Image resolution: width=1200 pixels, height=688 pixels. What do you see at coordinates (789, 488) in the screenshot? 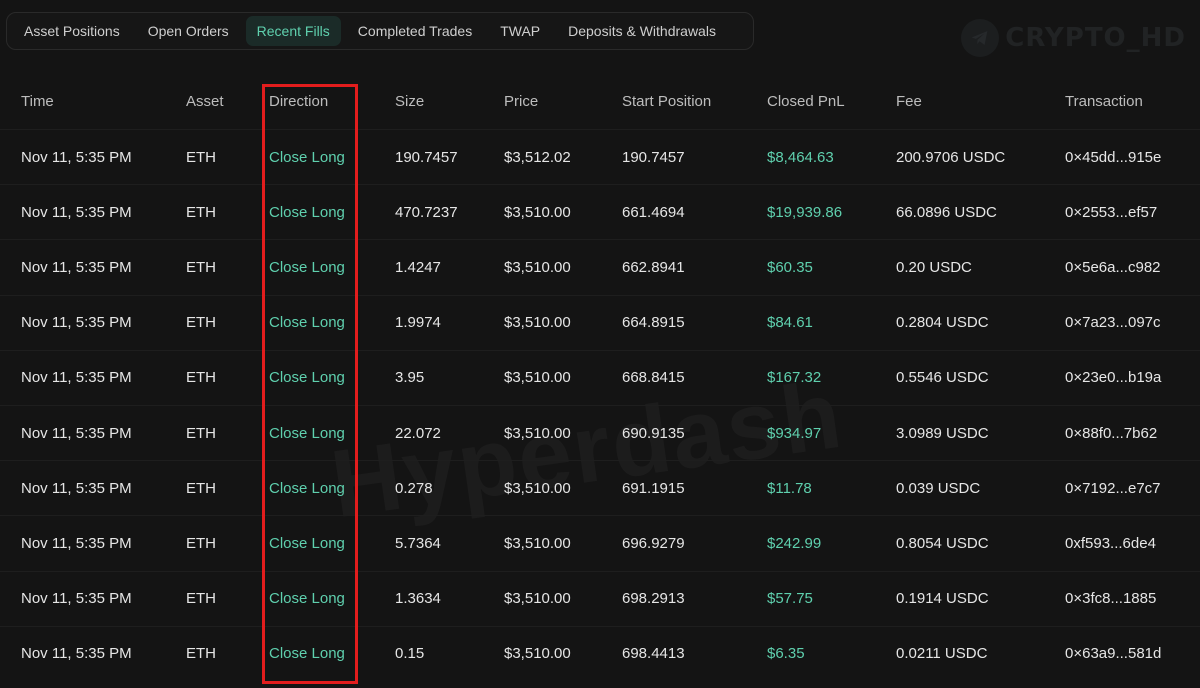
I see `cell-closed-pnl: $11.78` at bounding box center [789, 488].